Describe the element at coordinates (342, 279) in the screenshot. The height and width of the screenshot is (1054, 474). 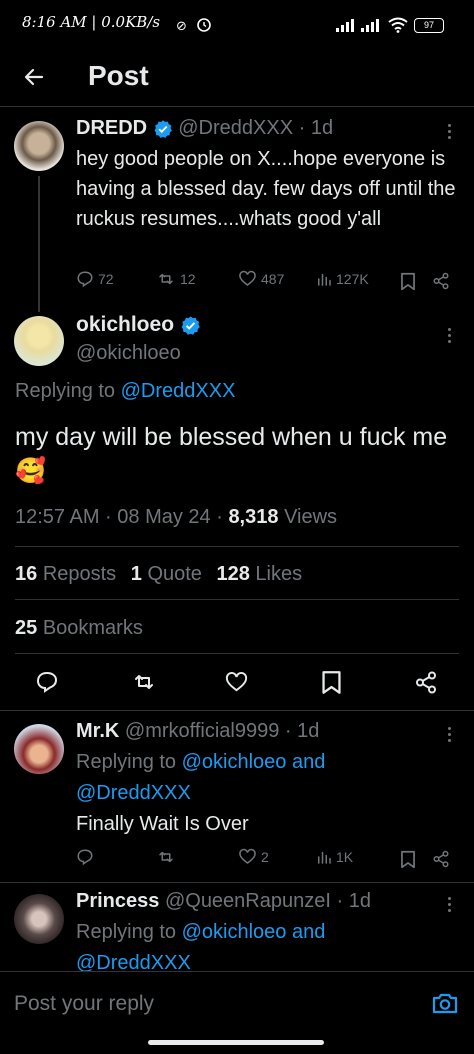
I see `views-button: 127K` at that location.